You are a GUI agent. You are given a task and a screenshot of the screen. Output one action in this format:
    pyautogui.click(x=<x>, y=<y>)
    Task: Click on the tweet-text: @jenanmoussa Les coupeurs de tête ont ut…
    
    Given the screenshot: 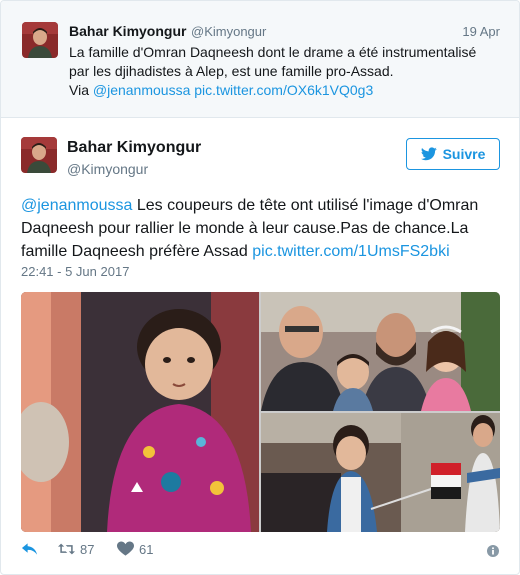 What is the action you would take?
    pyautogui.click(x=261, y=228)
    